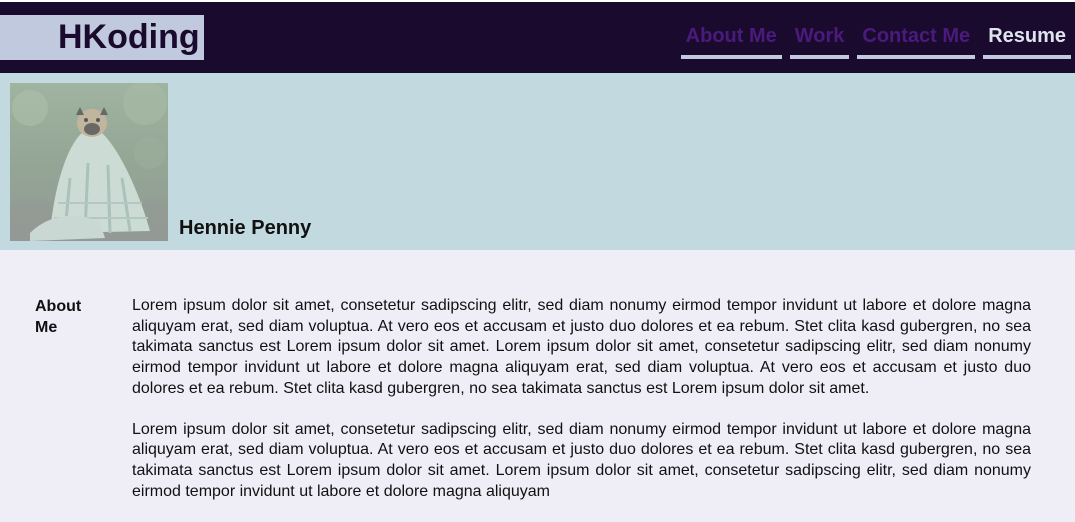  Describe the element at coordinates (916, 40) in the screenshot. I see `nav-link-contact-me: Contact Me` at that location.